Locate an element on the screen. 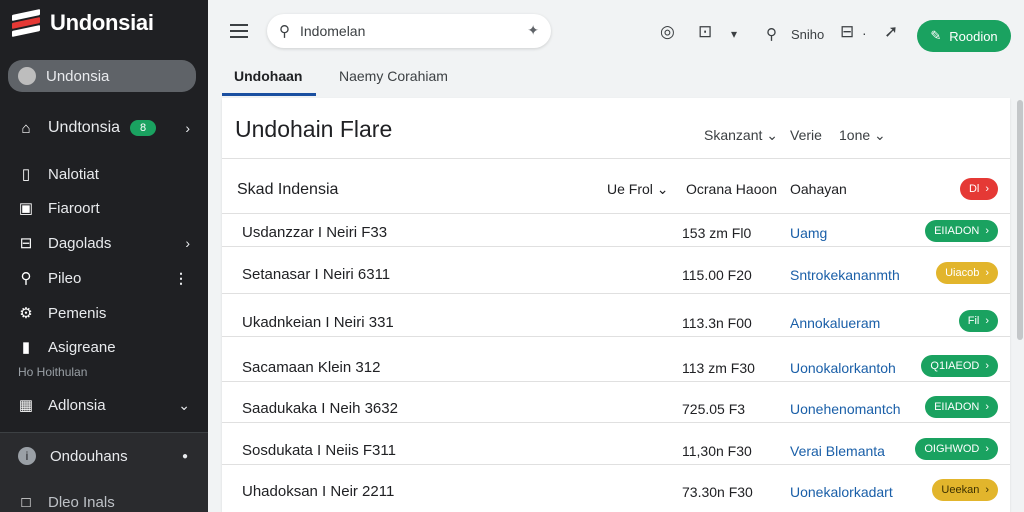  more-vert-icon: ⋮ is located at coordinates (181, 278).